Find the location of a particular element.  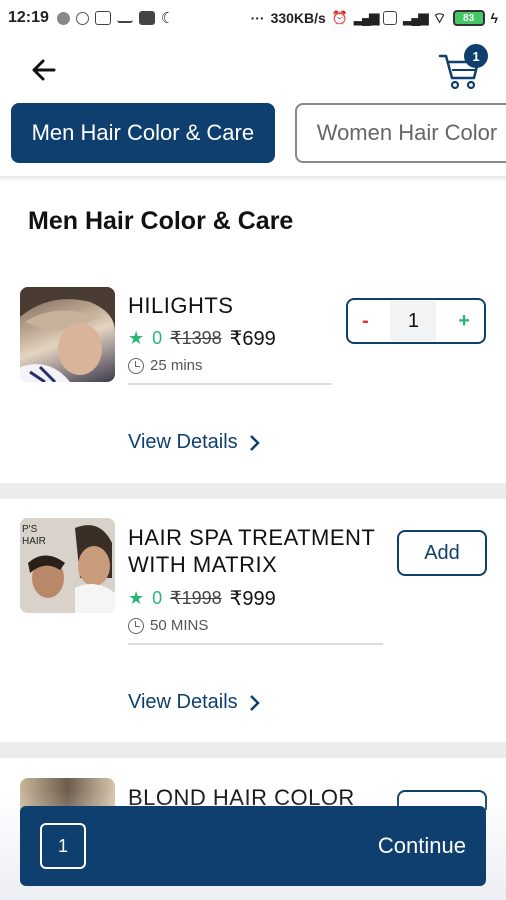

tab-women-hair-color: Women Hair Color is located at coordinates (400, 133).